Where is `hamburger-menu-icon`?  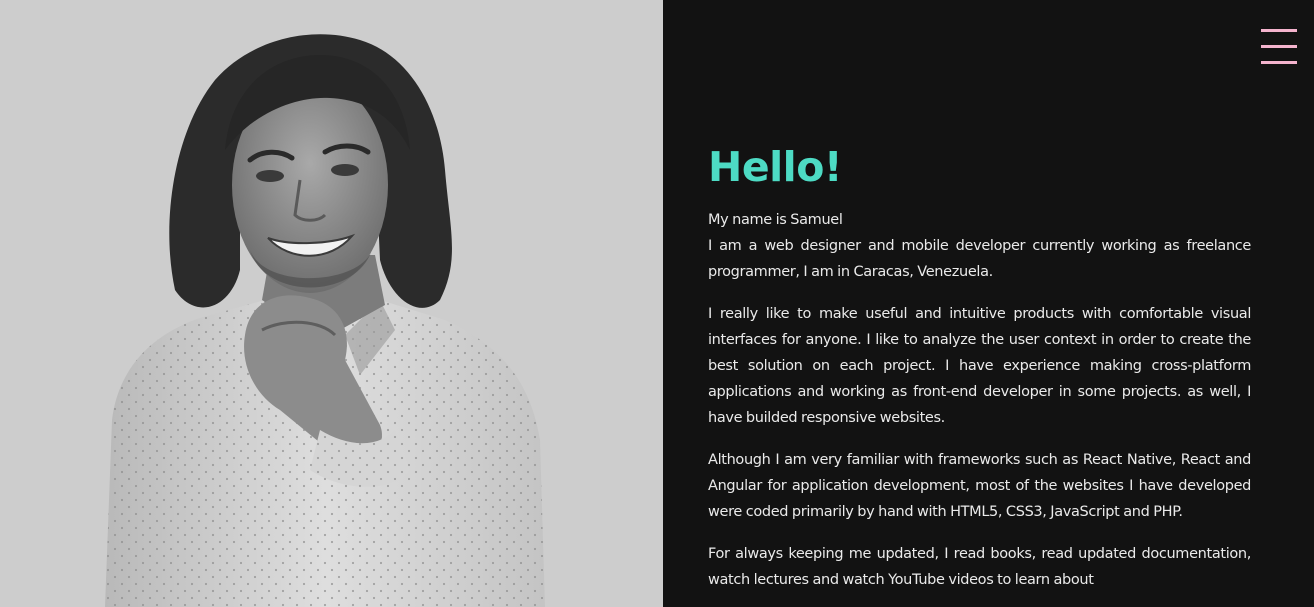 hamburger-menu-icon is located at coordinates (1279, 47).